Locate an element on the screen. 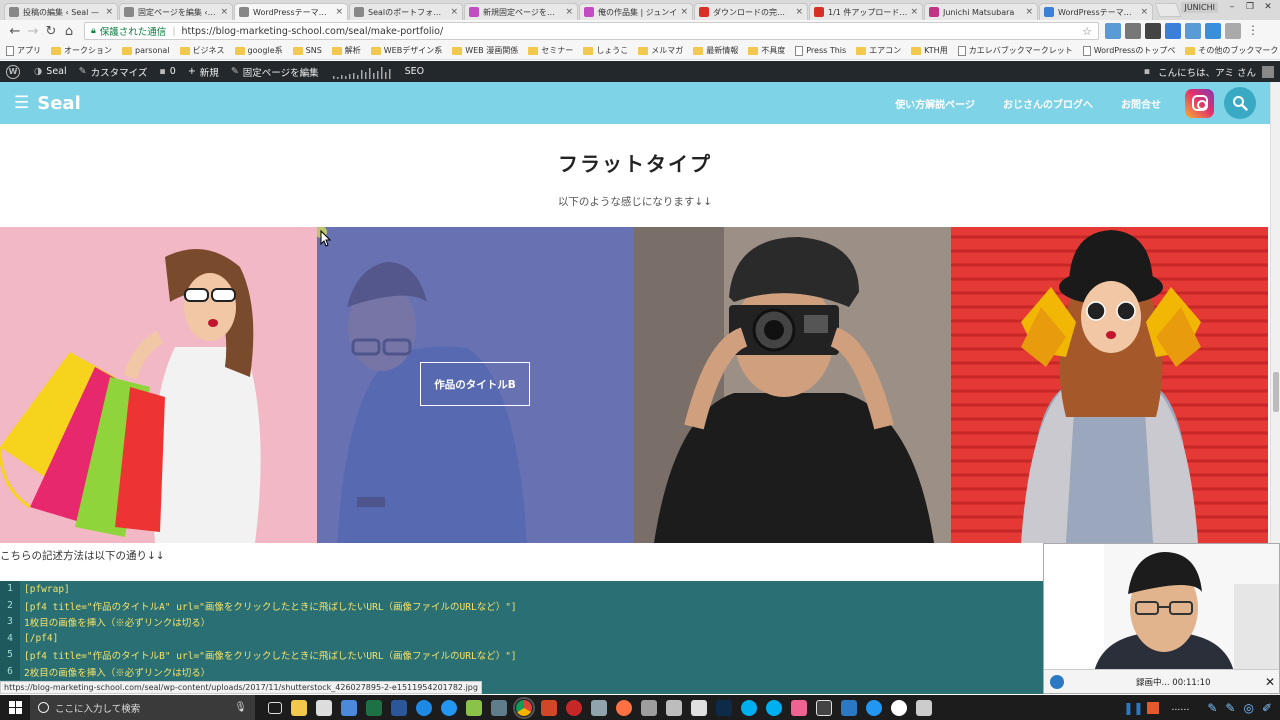 This screenshot has height=720, width=1280. bookmark-item: WEBデザイン系 is located at coordinates (406, 50).